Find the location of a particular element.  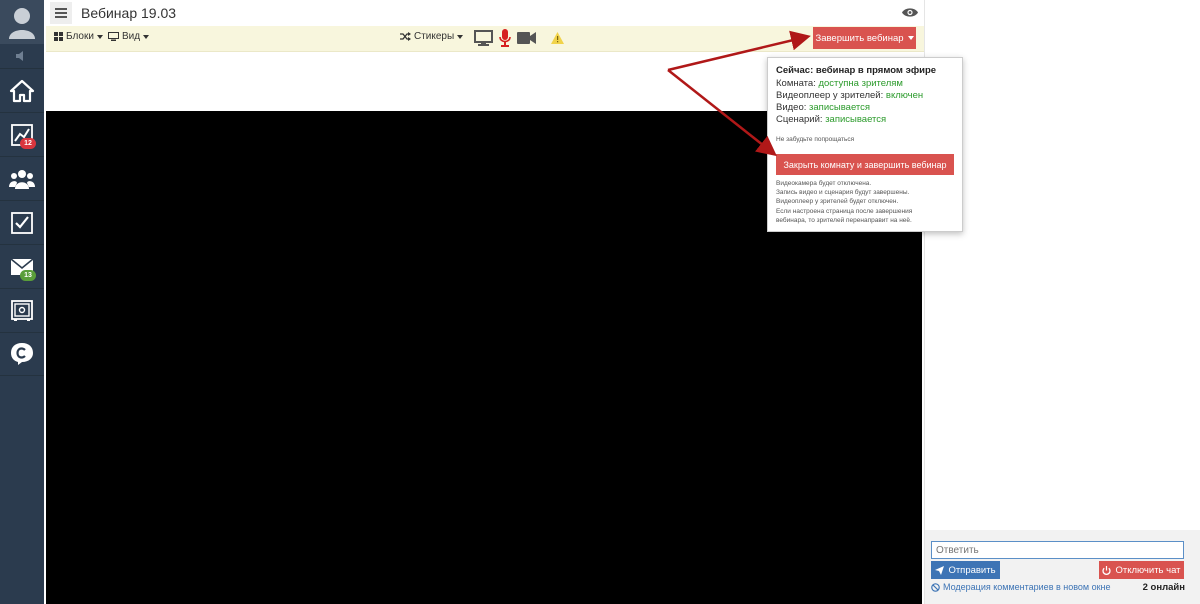

sidebar-item-tasks is located at coordinates (22, 222).